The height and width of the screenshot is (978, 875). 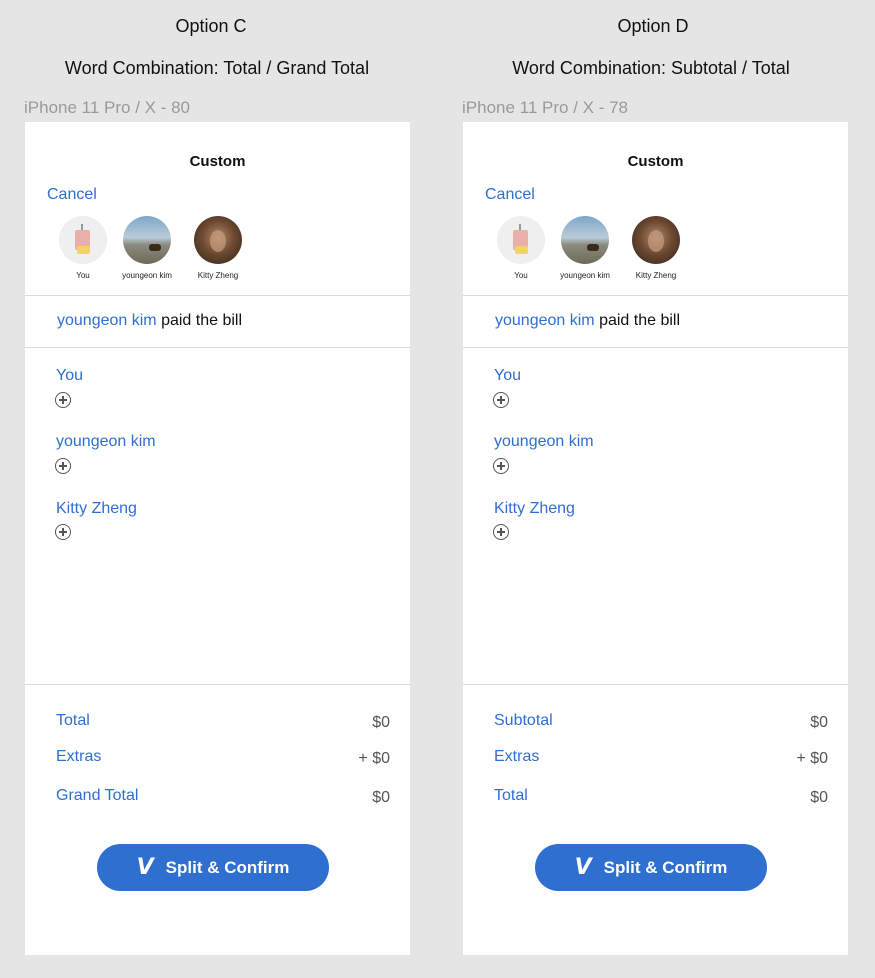 I want to click on frame-label: iPhone 11 Pro / X - 78, so click(x=545, y=107).